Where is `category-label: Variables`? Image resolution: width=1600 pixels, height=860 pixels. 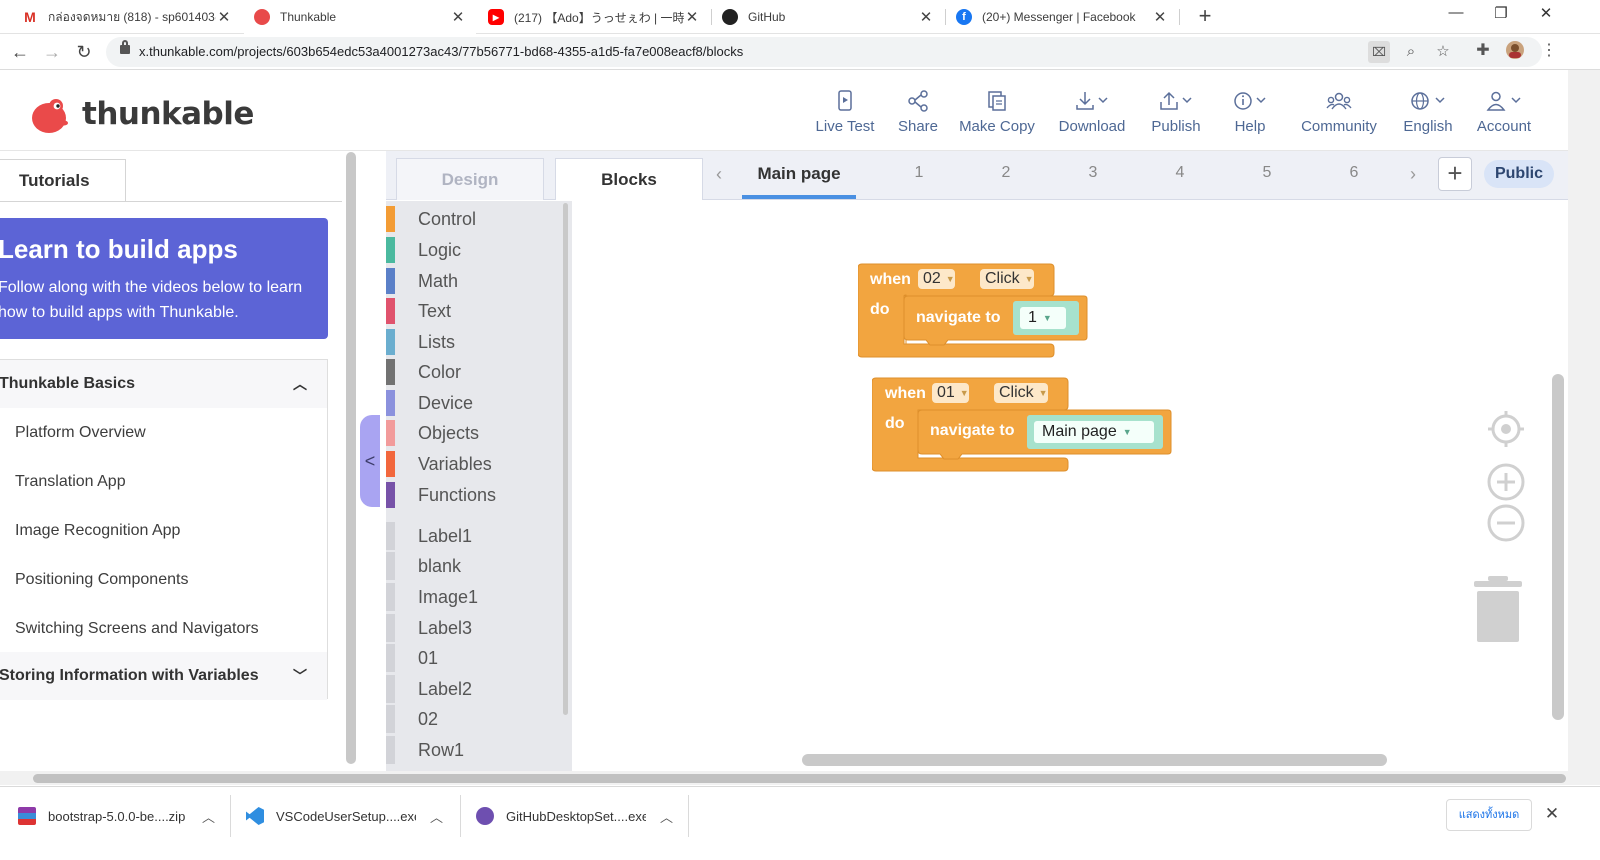 category-label: Variables is located at coordinates (455, 464).